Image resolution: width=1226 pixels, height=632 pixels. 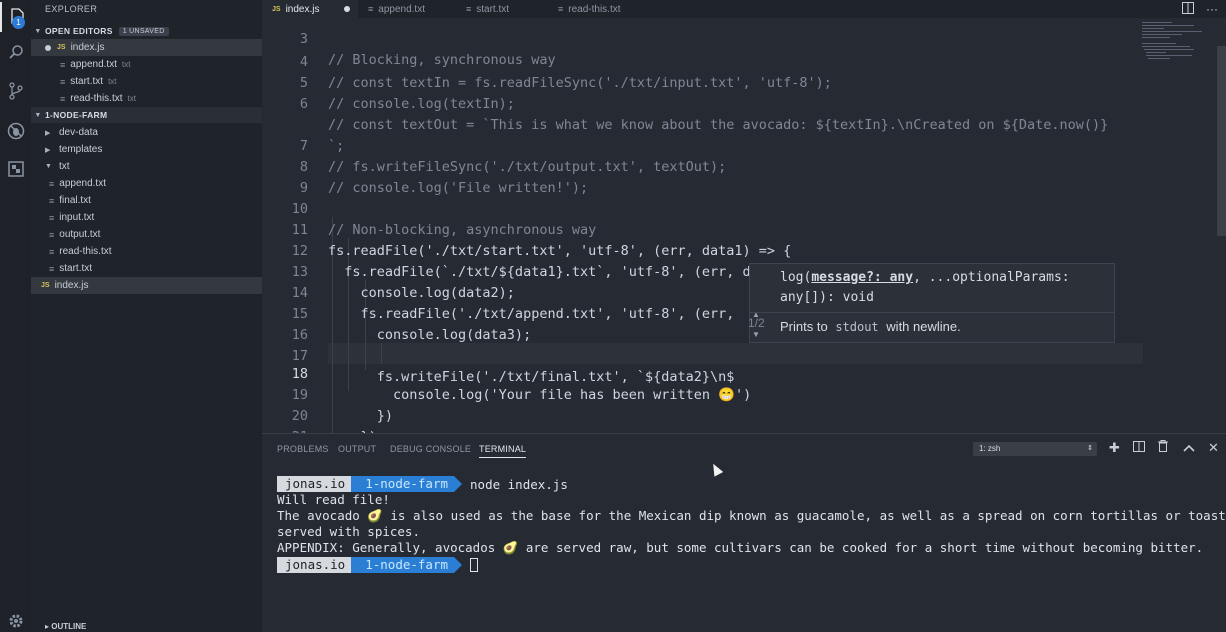 I want to click on file-label: output.txt, so click(x=80, y=234).